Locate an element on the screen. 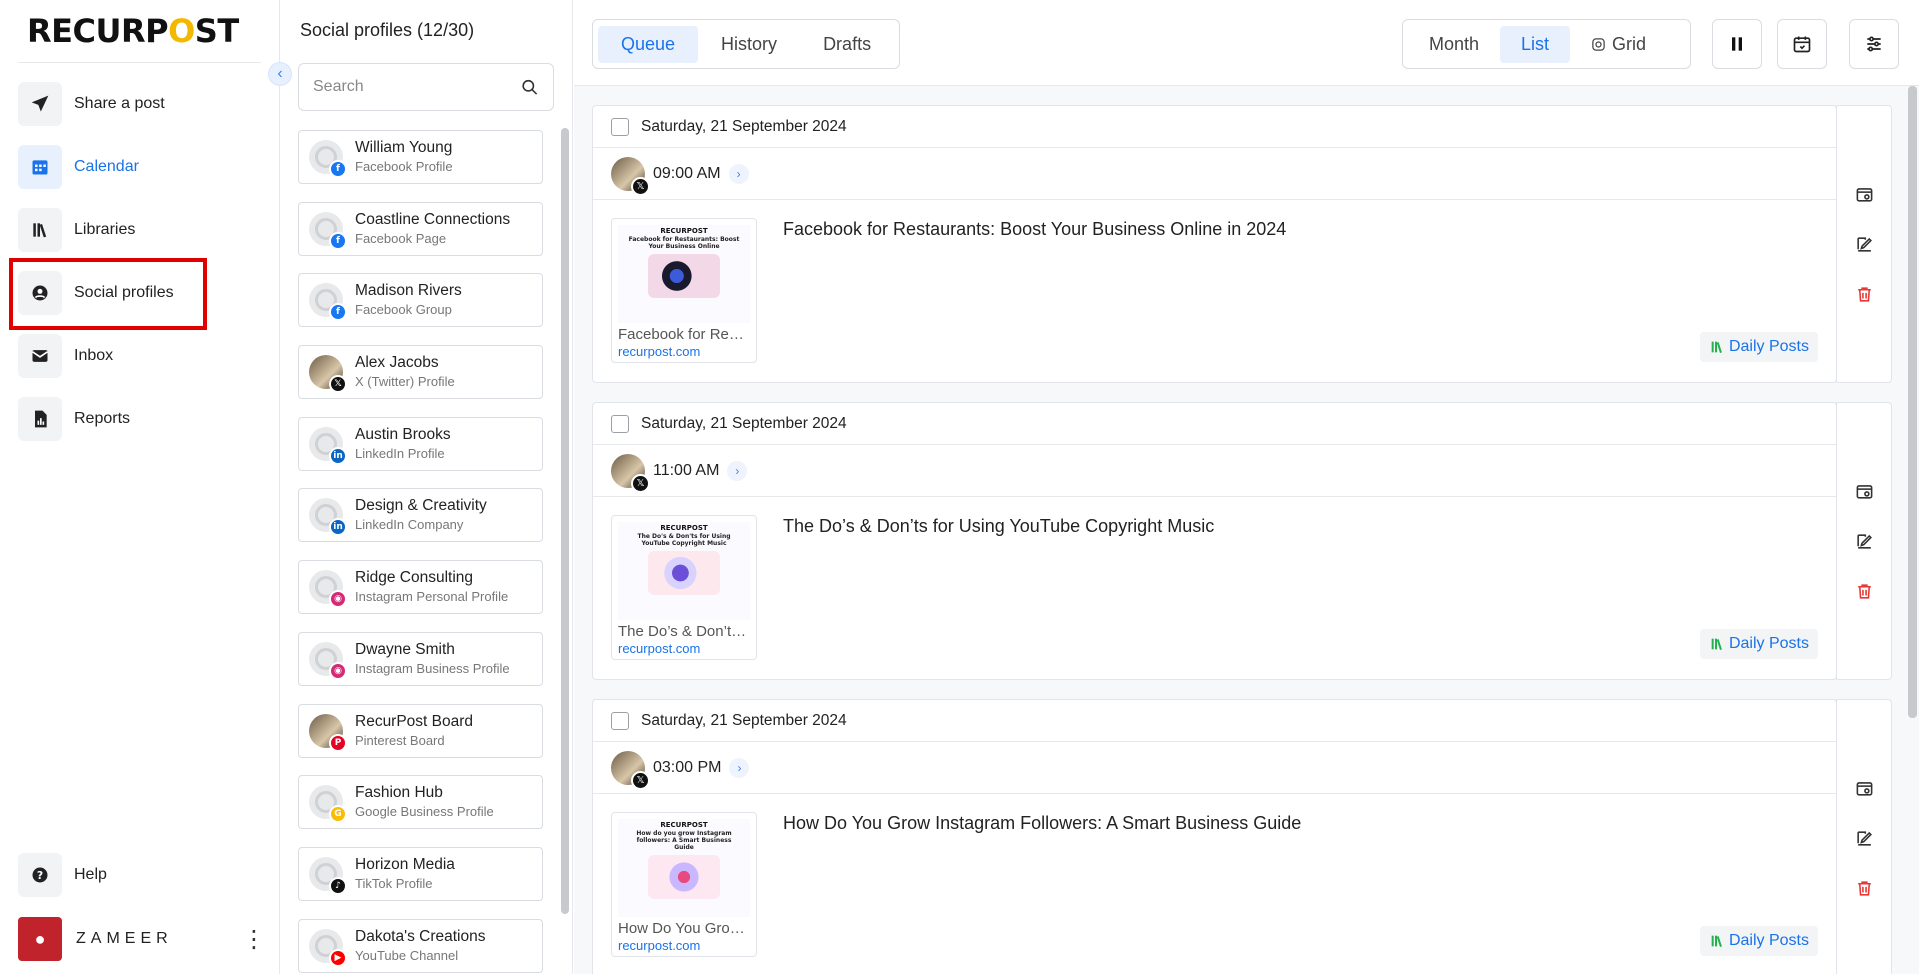 Image resolution: width=1919 pixels, height=974 pixels. filter-settings-button is located at coordinates (1874, 44).